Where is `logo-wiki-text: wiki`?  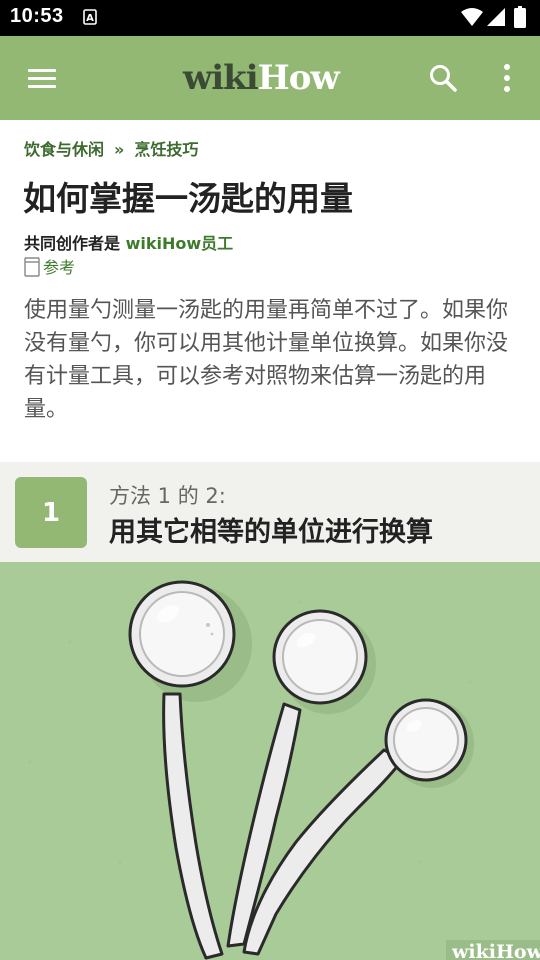 logo-wiki-text: wiki is located at coordinates (221, 78).